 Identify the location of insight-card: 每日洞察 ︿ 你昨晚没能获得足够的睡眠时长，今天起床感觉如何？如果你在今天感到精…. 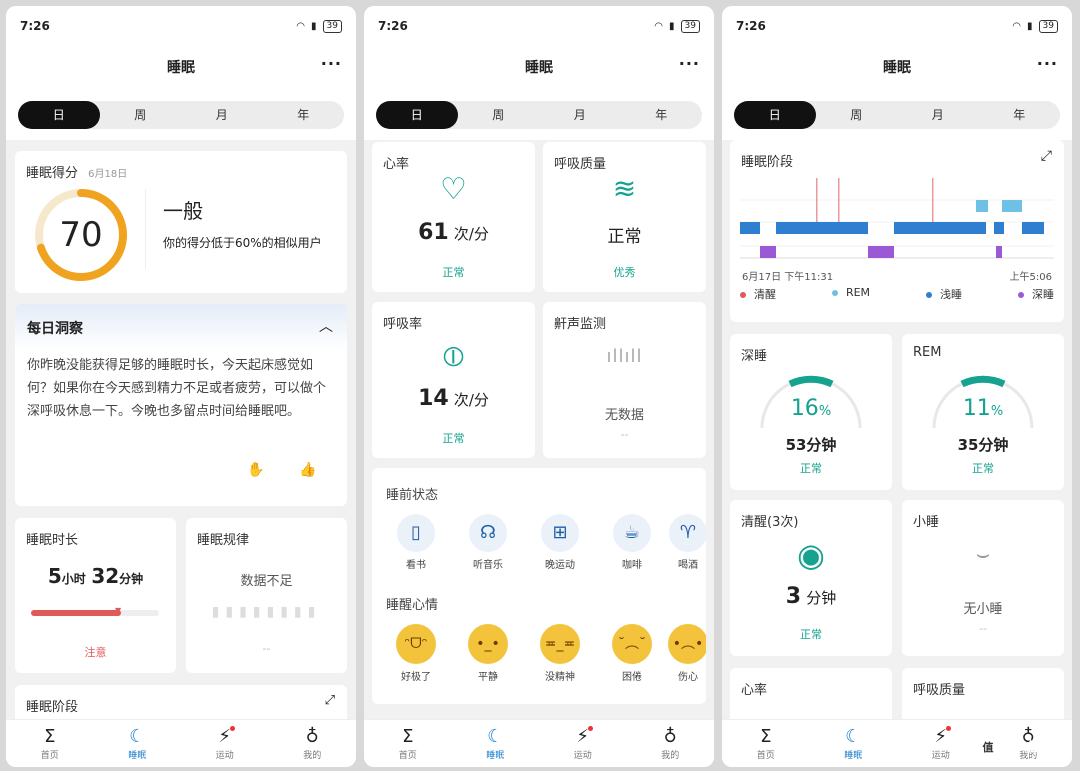
(181, 405).